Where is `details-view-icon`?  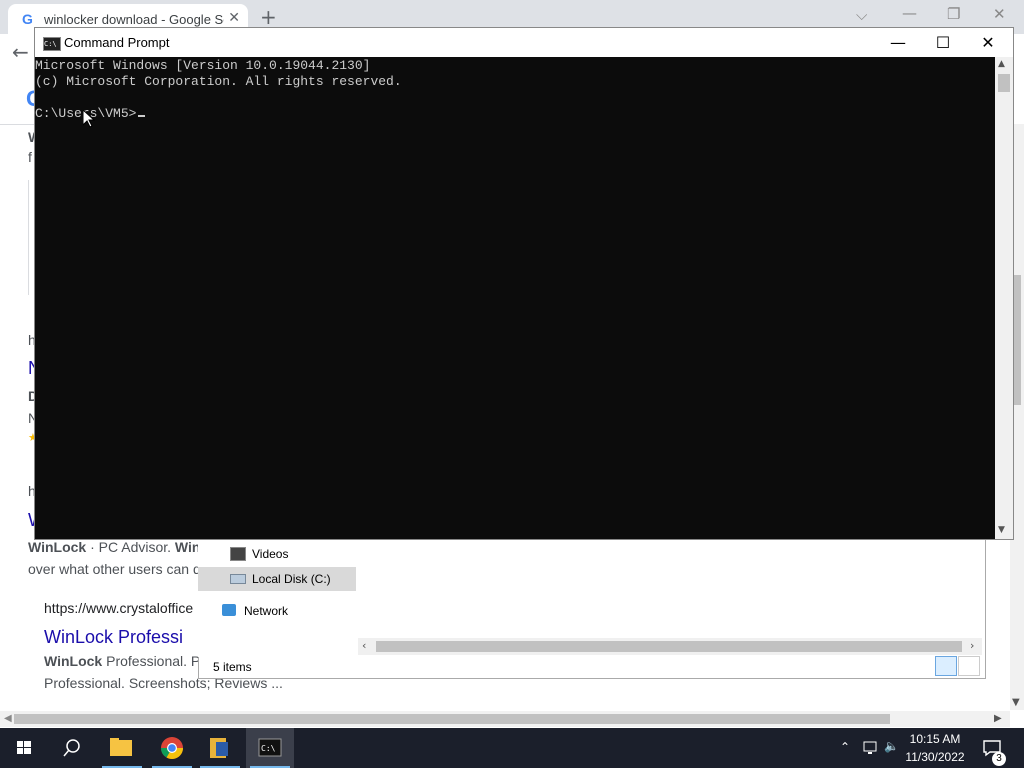 details-view-icon is located at coordinates (946, 666).